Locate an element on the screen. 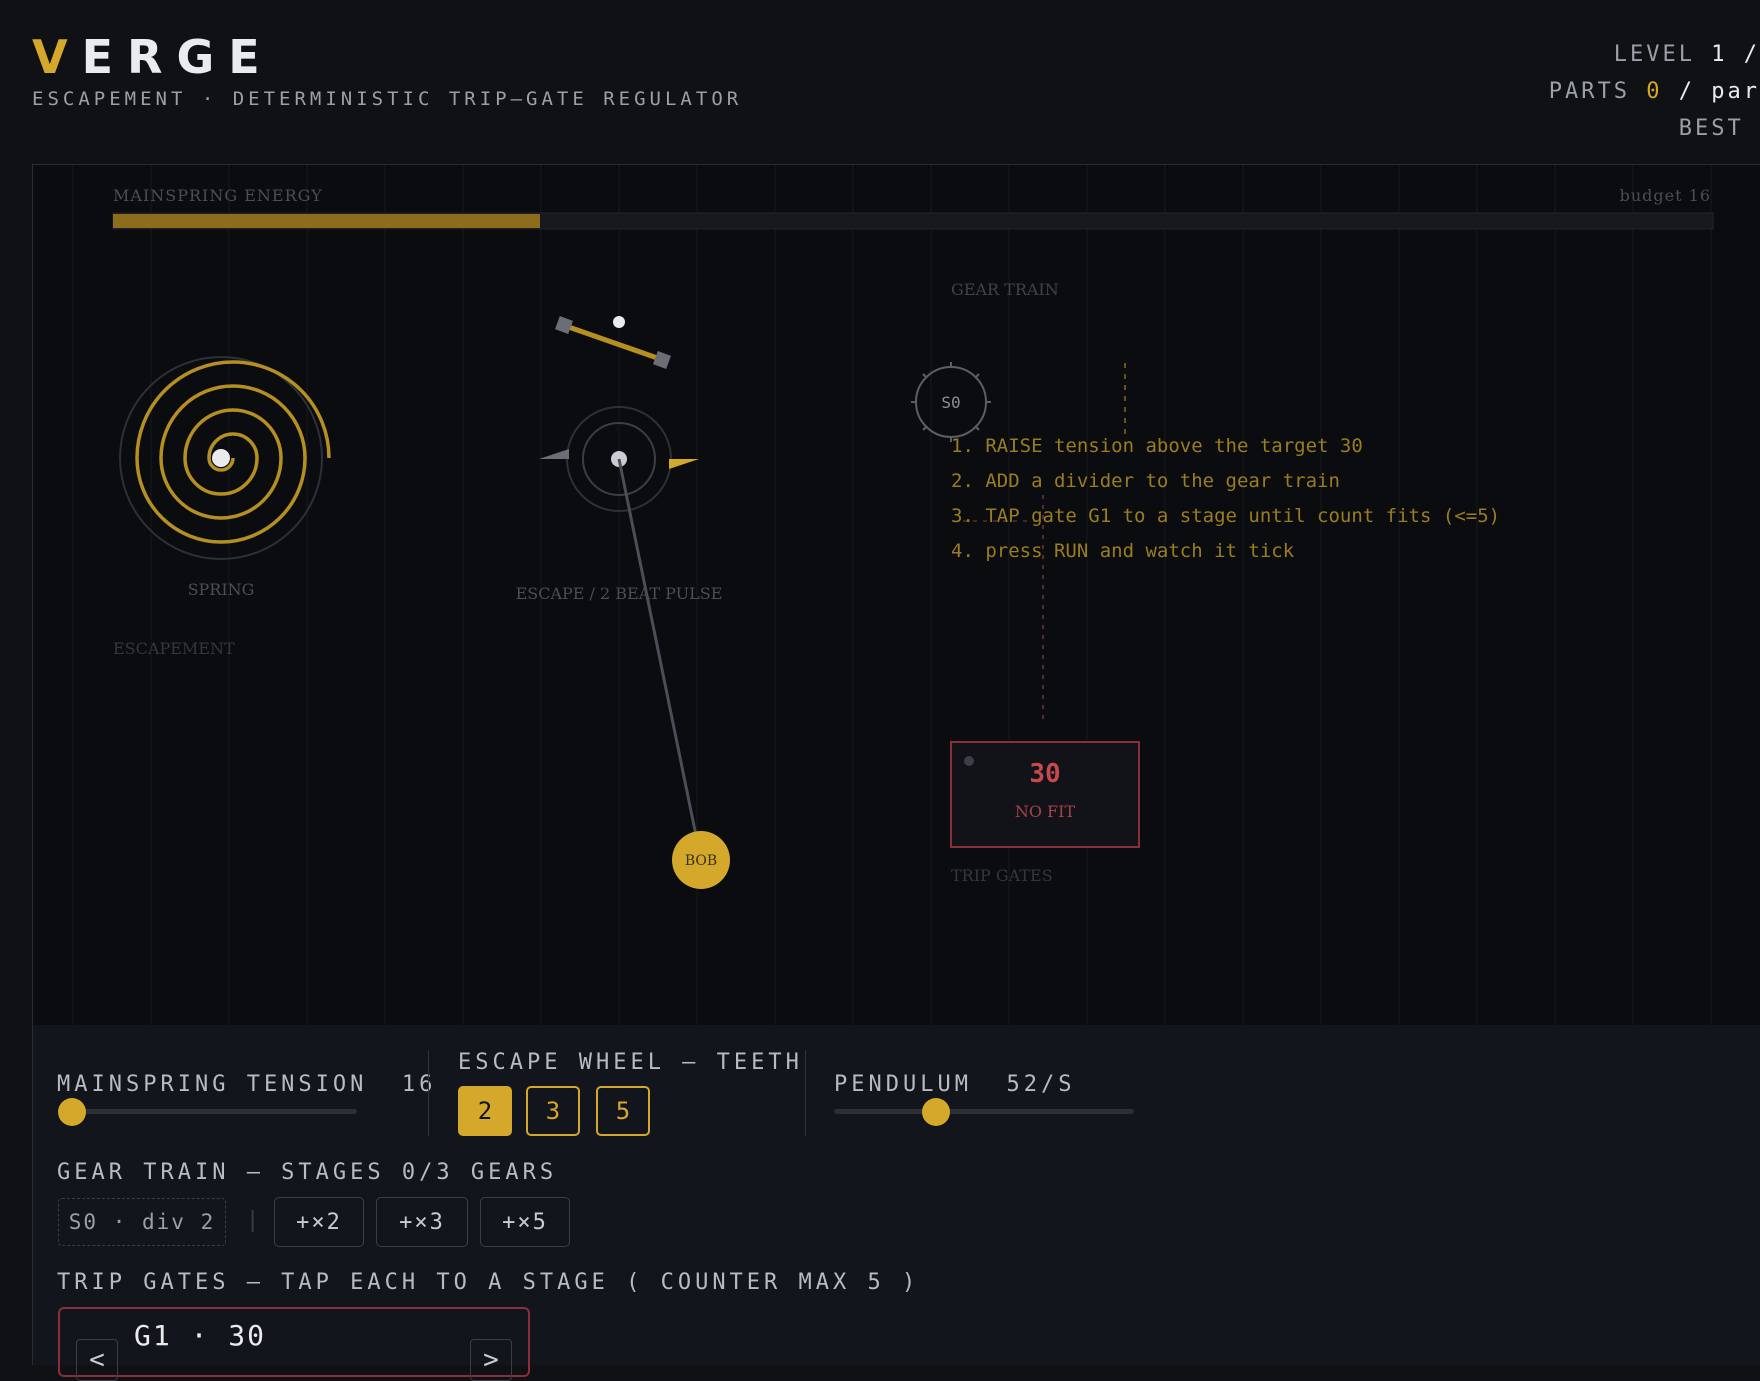  pendulum-label: PENDULUM is located at coordinates (903, 1084).